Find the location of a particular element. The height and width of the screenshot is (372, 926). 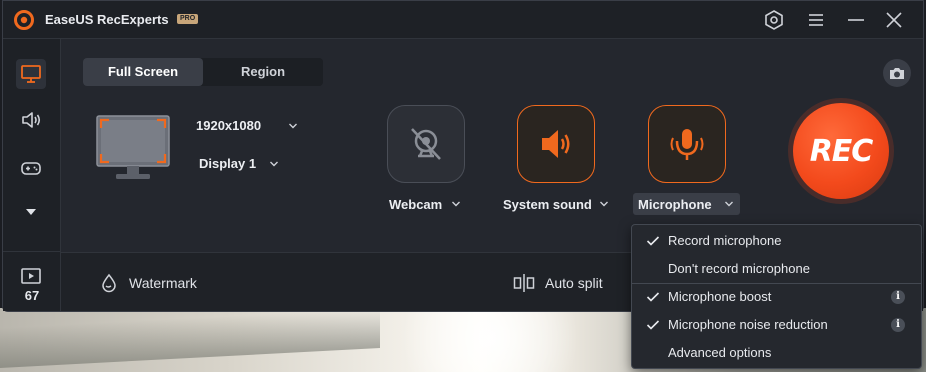

sidebar-item-screen is located at coordinates (31, 74).